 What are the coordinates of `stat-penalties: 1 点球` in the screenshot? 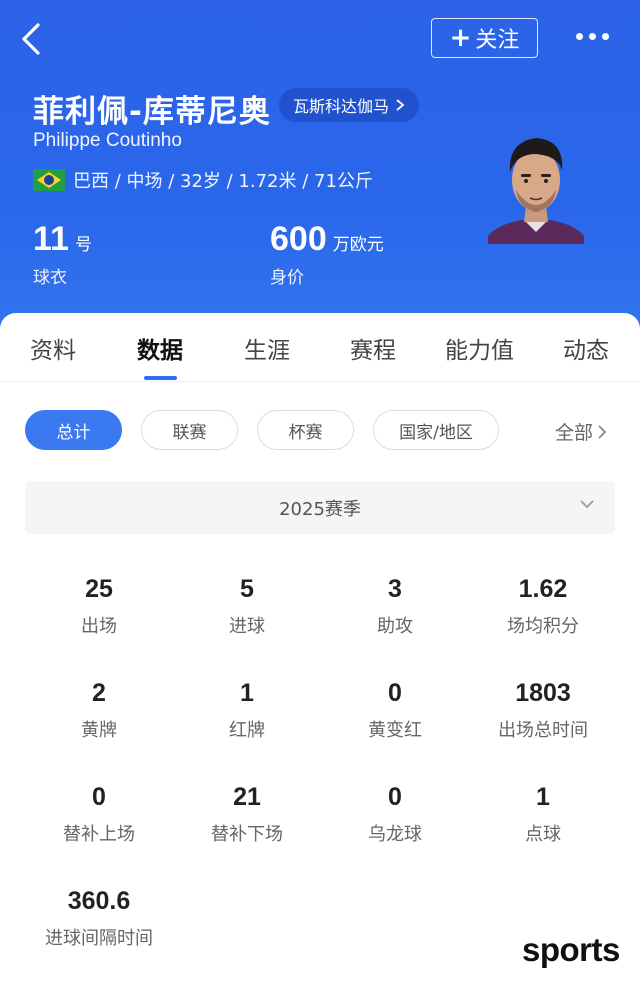 It's located at (543, 814).